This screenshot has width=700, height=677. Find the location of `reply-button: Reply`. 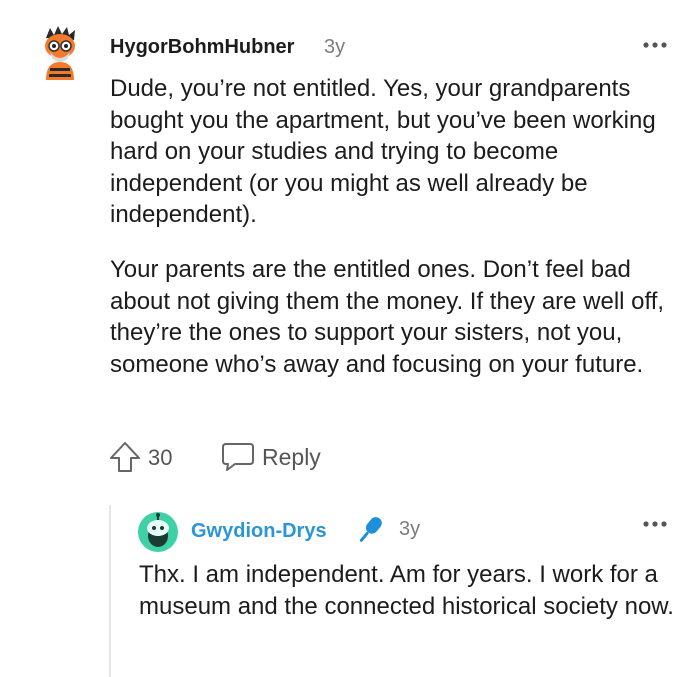

reply-button: Reply is located at coordinates (270, 457).